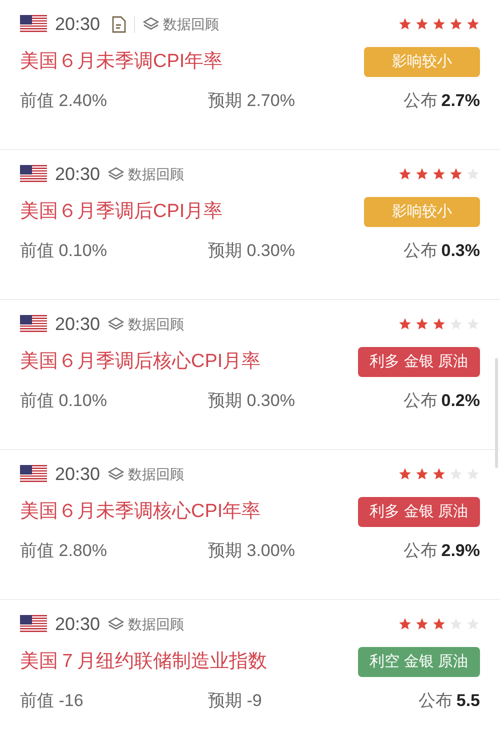 The height and width of the screenshot is (743, 500). What do you see at coordinates (121, 212) in the screenshot?
I see `event-title: 美国６月季调后CPI月率` at bounding box center [121, 212].